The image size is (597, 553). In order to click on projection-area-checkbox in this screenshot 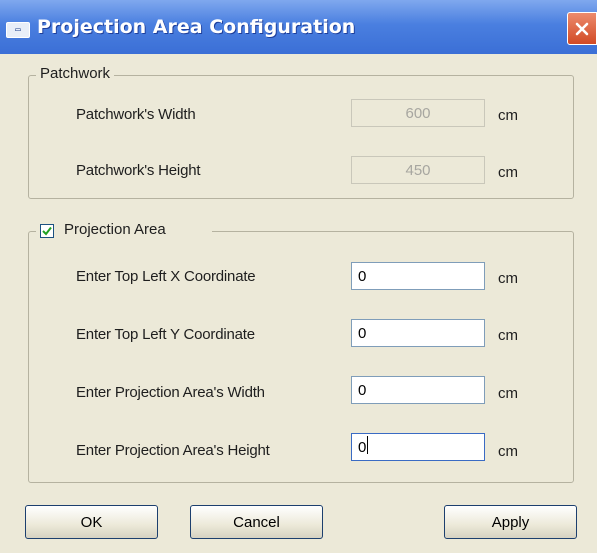, I will do `click(47, 231)`.